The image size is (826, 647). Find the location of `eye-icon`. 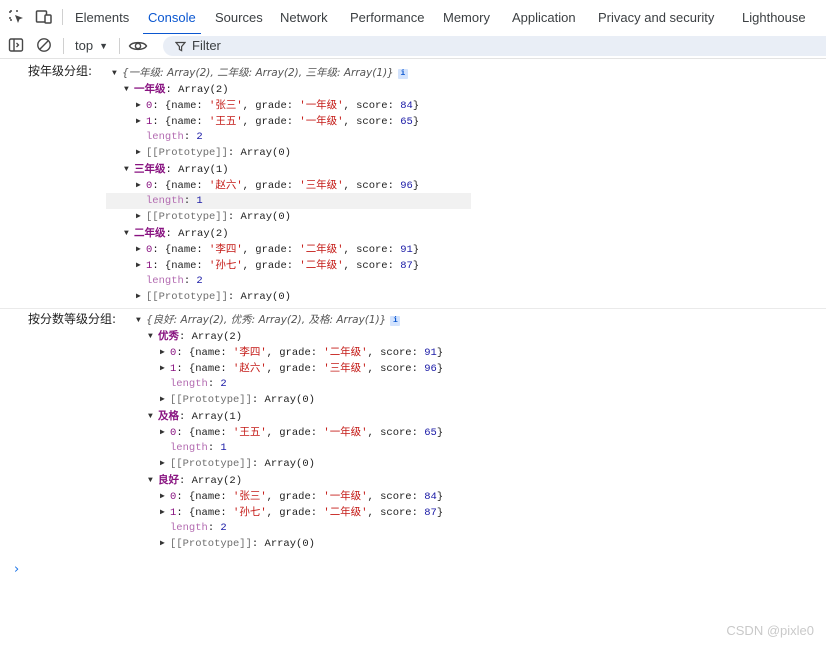

eye-icon is located at coordinates (138, 48).